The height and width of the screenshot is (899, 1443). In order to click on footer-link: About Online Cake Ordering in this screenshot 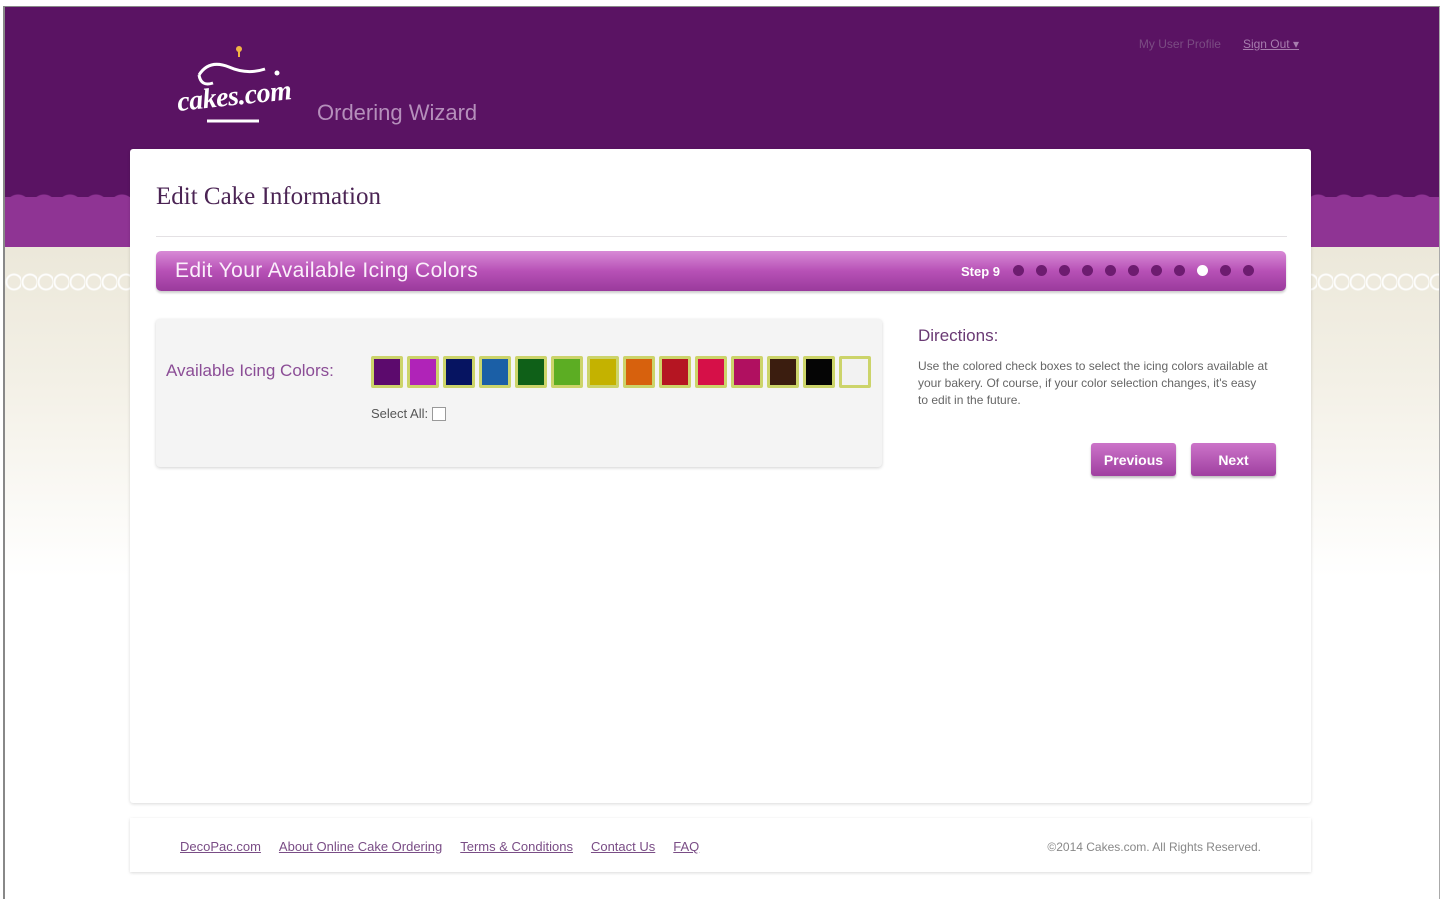, I will do `click(360, 846)`.